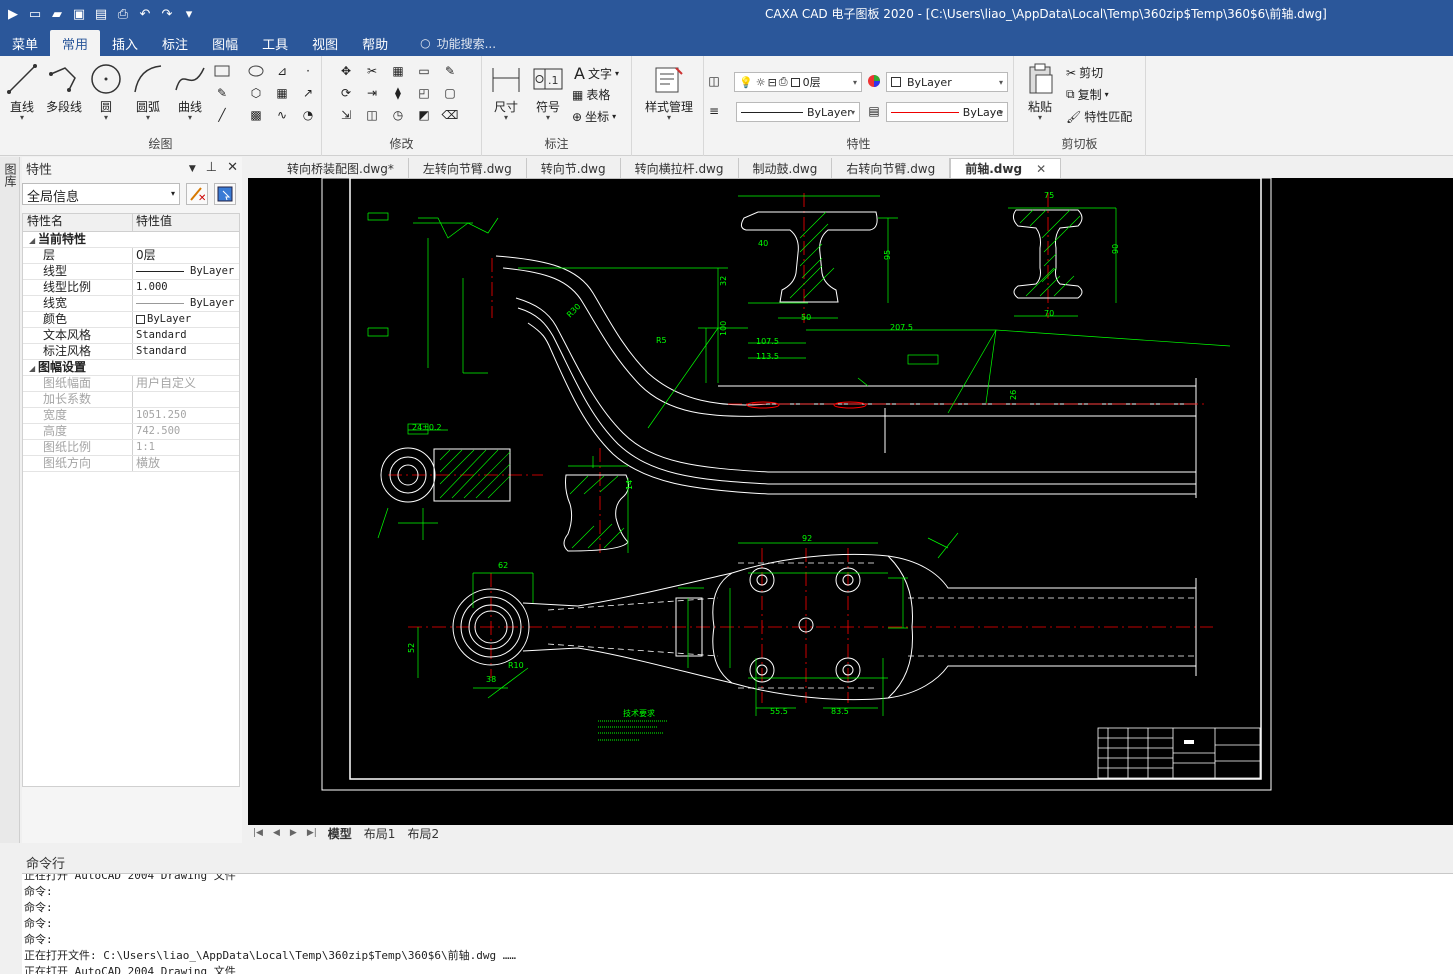  I want to click on last-layout-icon: ▶|, so click(312, 833).